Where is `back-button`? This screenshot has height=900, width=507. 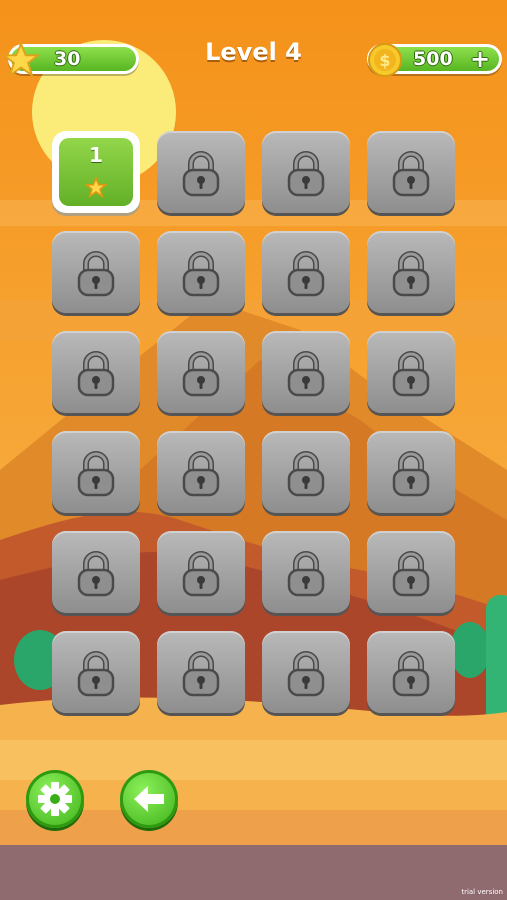
back-button is located at coordinates (149, 799).